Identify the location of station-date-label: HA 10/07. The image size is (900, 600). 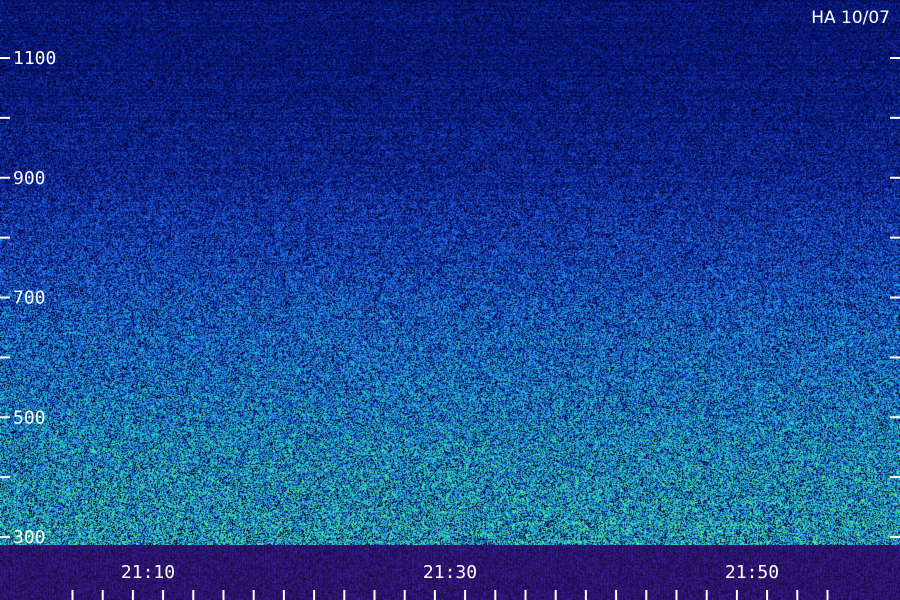
(850, 18).